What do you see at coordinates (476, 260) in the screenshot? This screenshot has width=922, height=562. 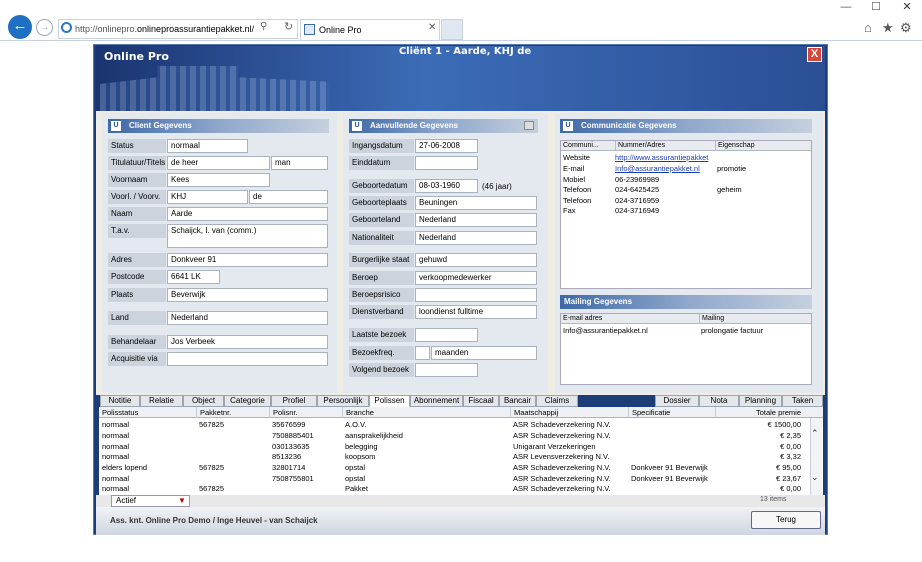 I see `marital-status-field: gehuwd` at bounding box center [476, 260].